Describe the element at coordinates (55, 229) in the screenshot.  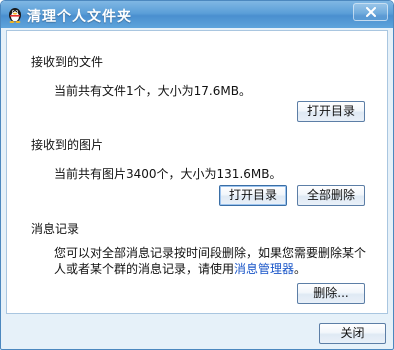
I see `message-log-heading: 消息记录` at that location.